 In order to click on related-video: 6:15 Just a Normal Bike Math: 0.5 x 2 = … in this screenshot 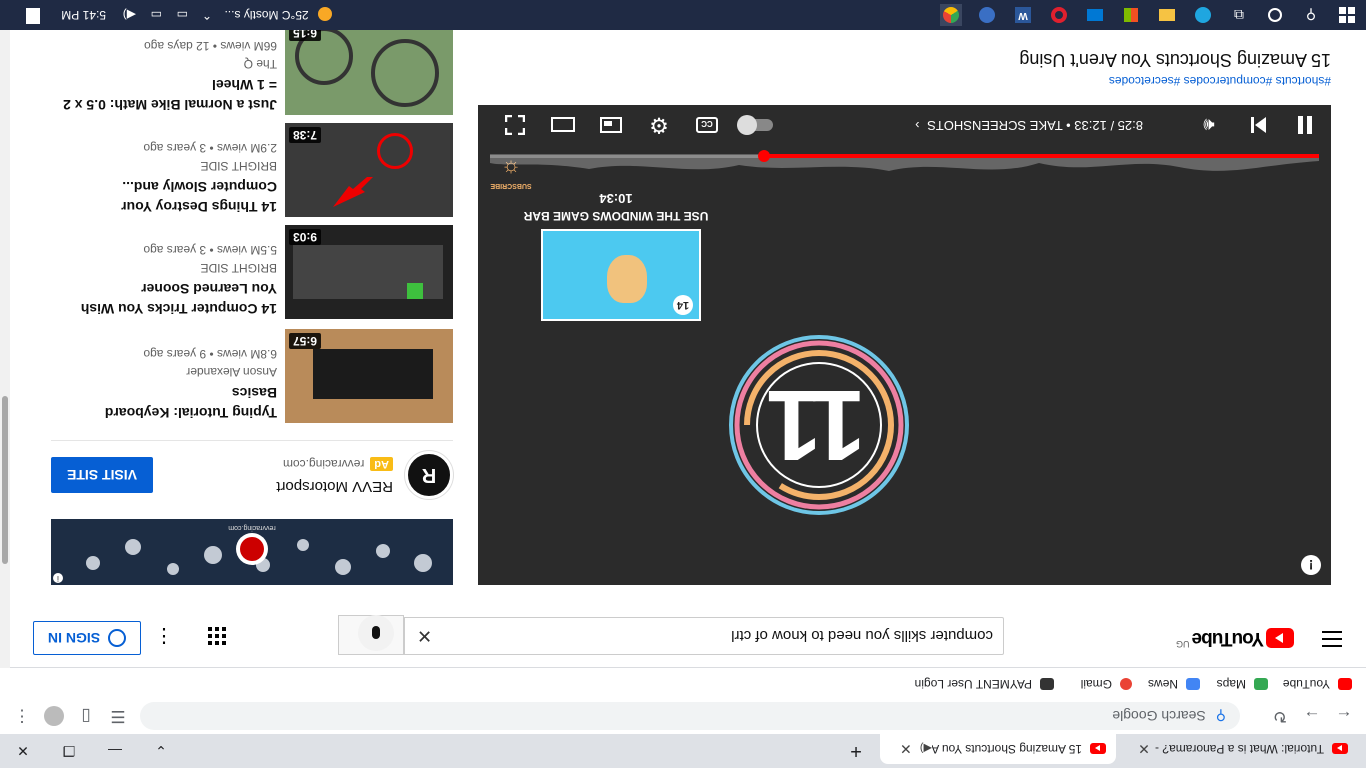, I will do `click(252, 68)`.